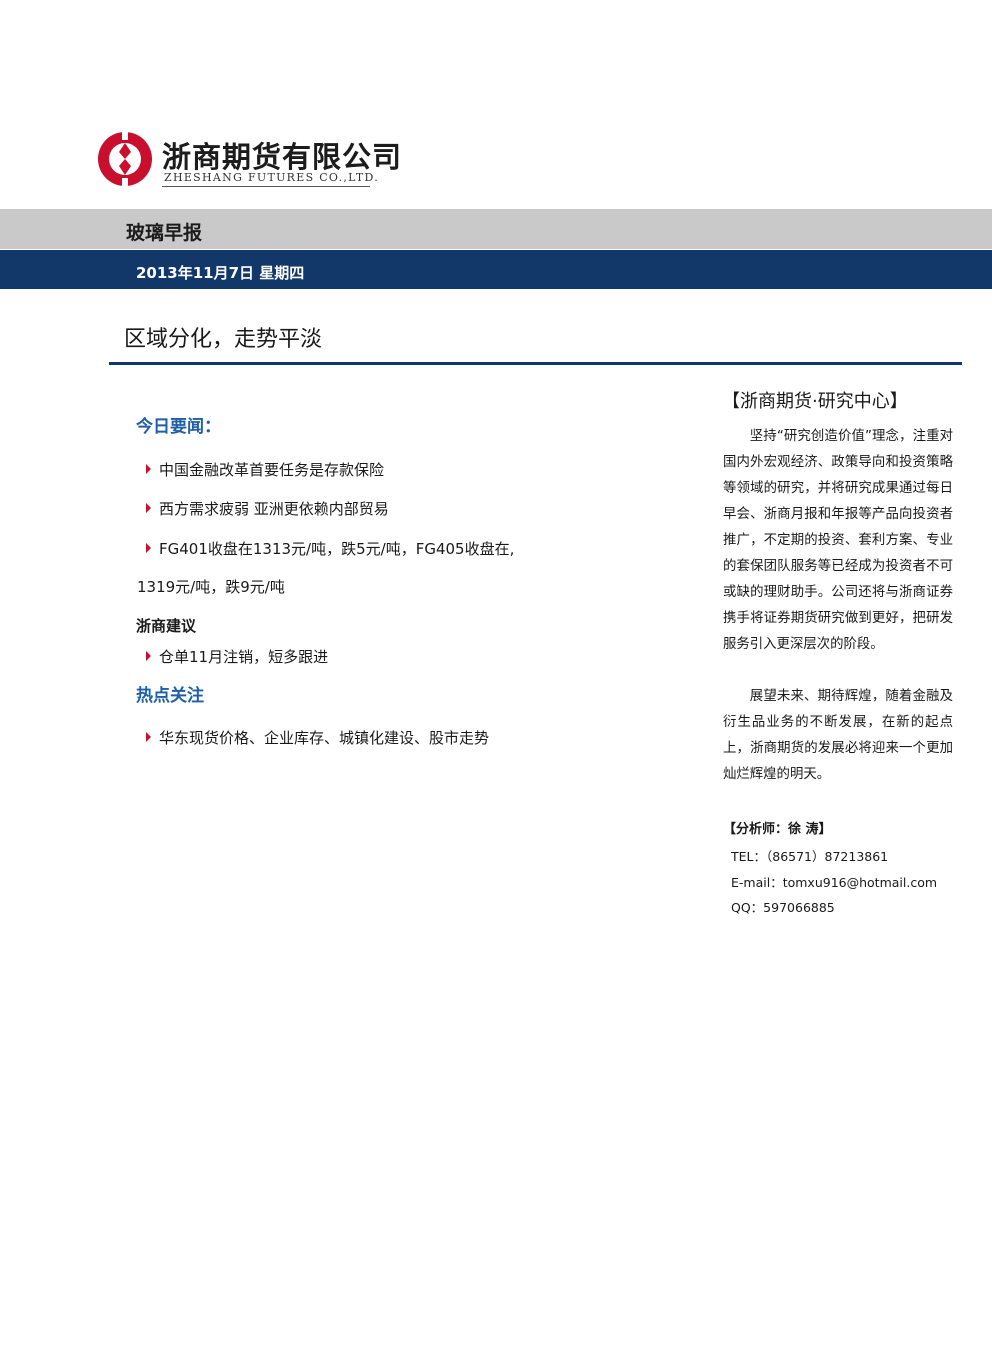  I want to click on company-name-cn: 浙商期货有限公司, so click(282, 157).